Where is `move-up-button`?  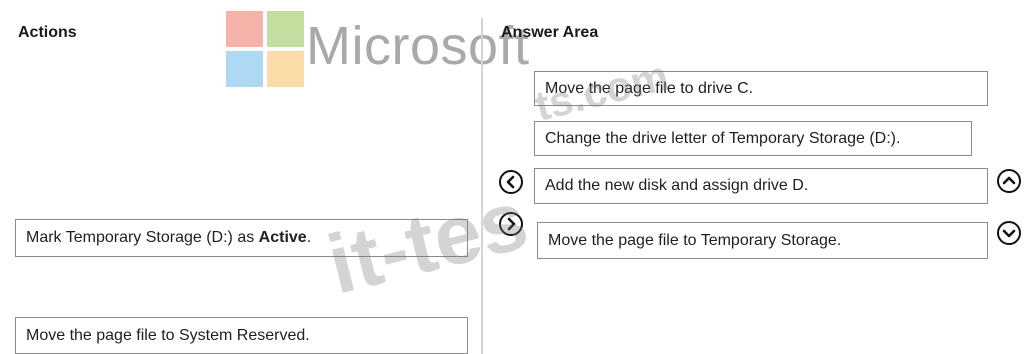
move-up-button is located at coordinates (1009, 181).